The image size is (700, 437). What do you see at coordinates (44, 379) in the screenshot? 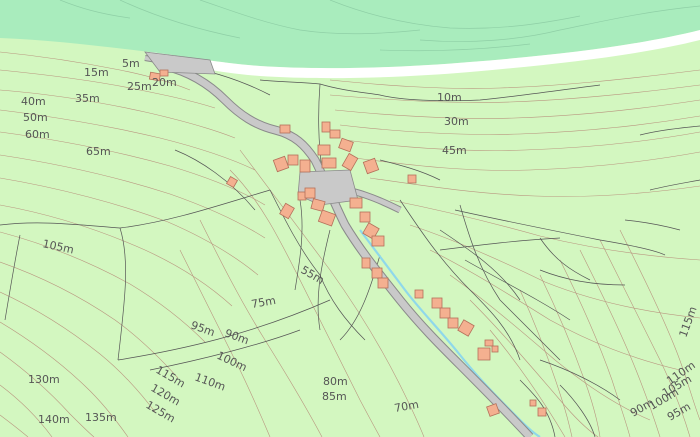
I see `contour-label: 130m` at bounding box center [44, 379].